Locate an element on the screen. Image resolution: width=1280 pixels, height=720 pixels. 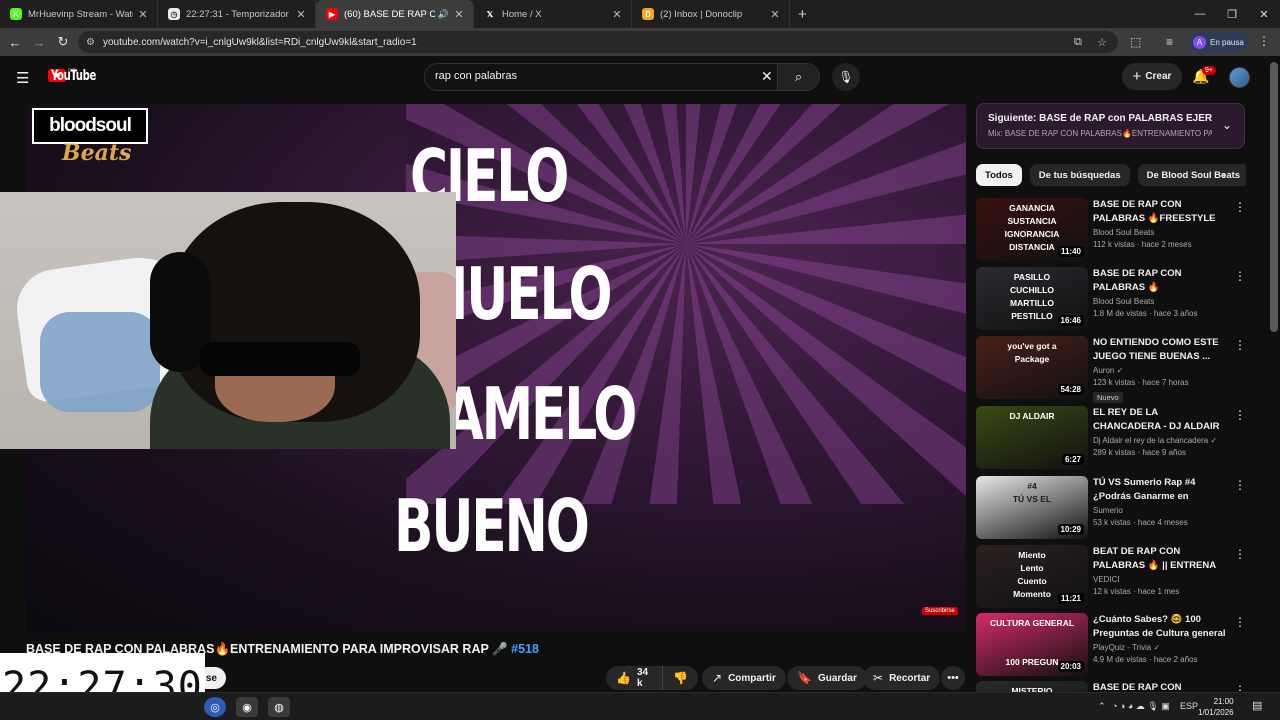
share-button: ↗ Compartir is located at coordinates (744, 678).